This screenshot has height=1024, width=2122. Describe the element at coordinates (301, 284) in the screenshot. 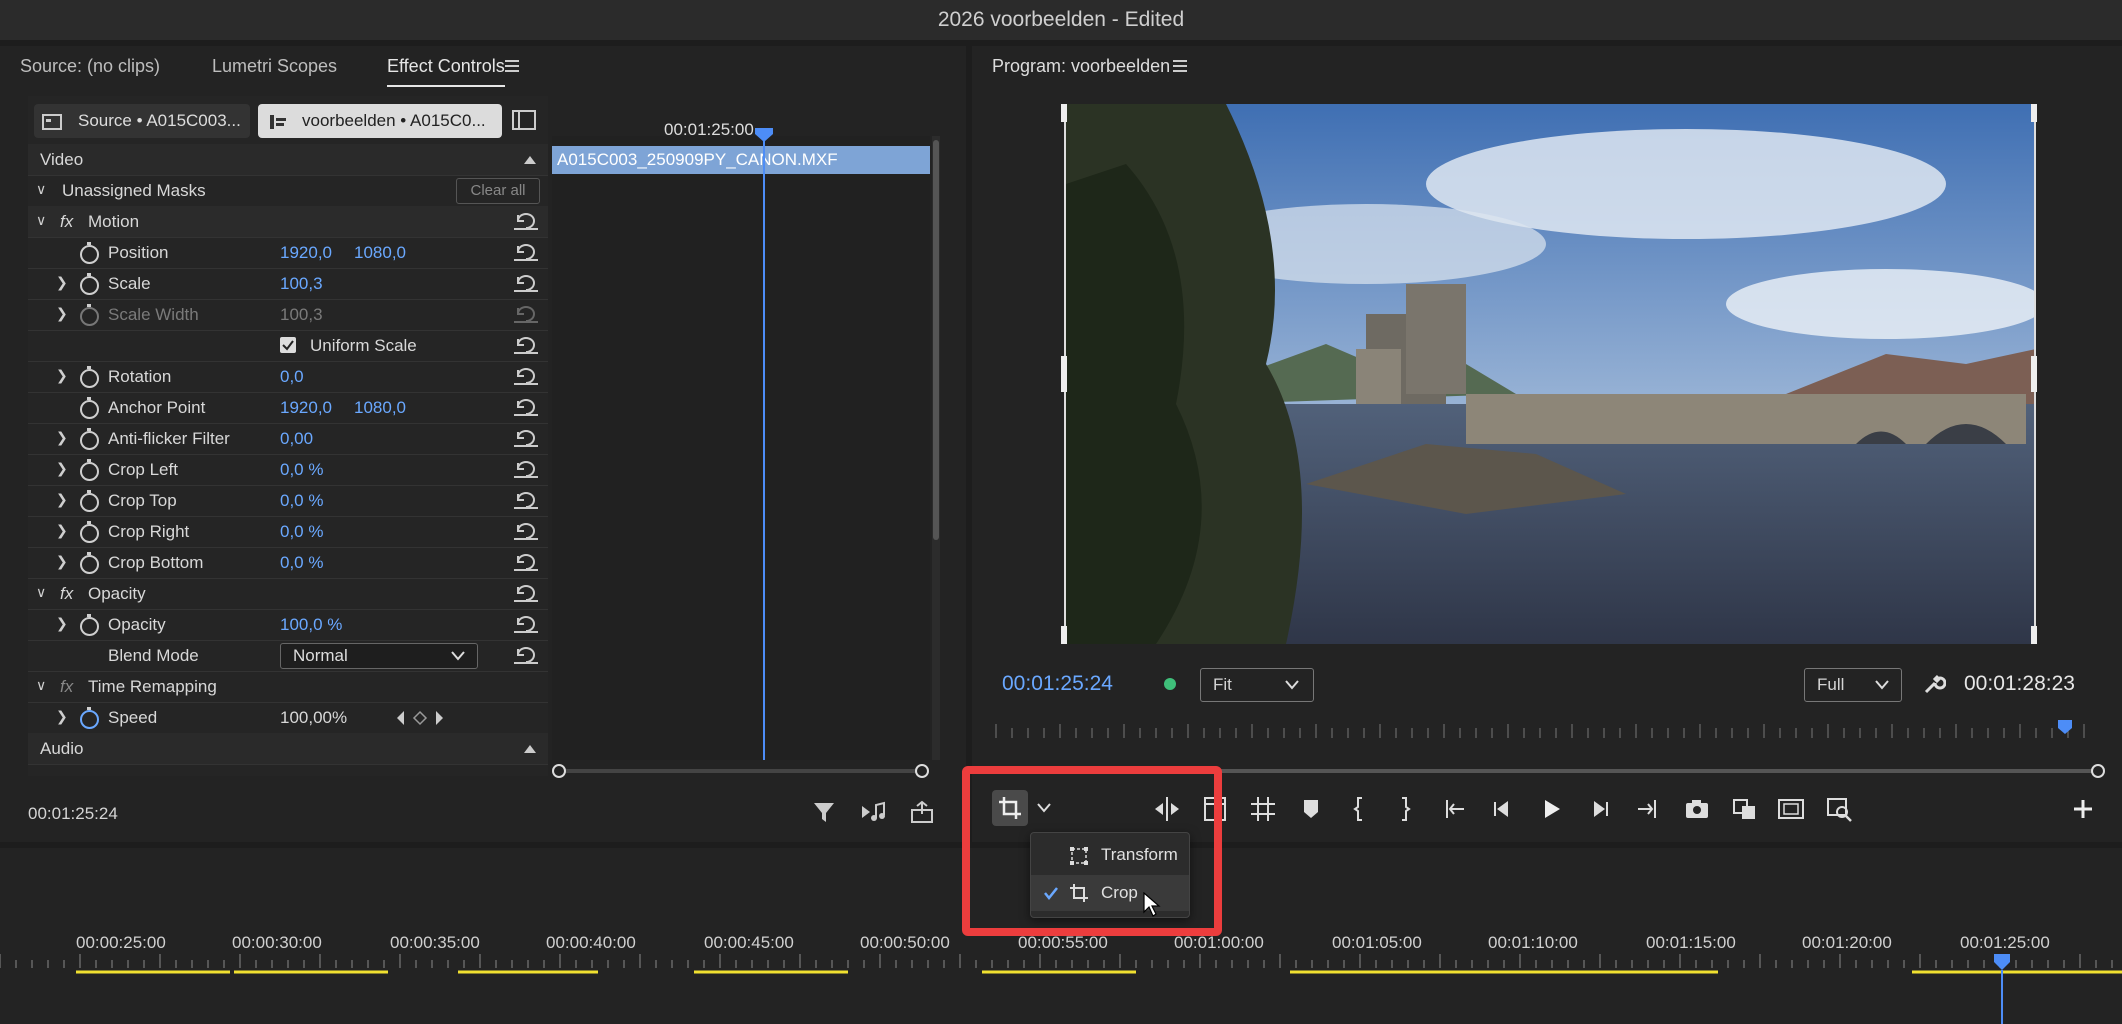

I see `scale-value: 100,3` at that location.